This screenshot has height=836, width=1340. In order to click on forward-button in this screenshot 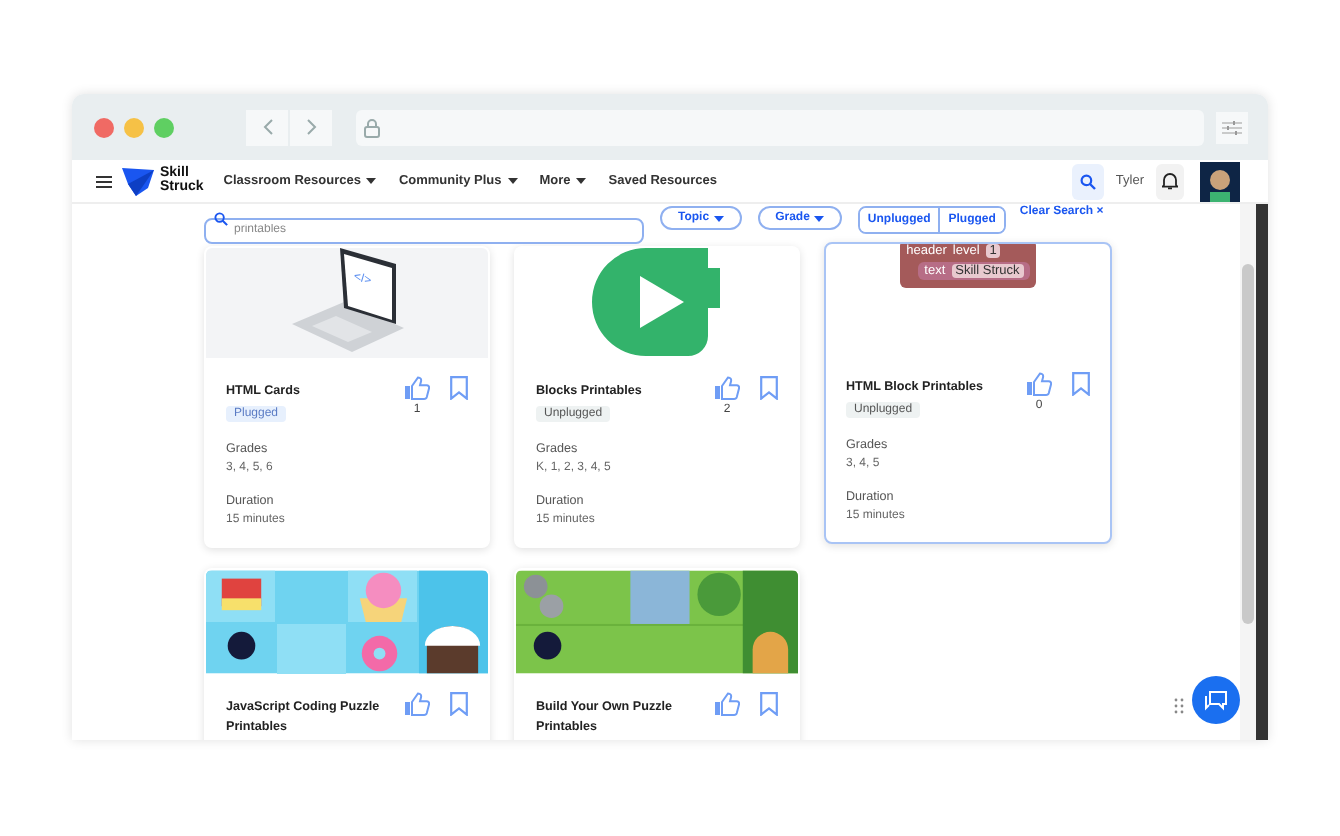, I will do `click(311, 127)`.